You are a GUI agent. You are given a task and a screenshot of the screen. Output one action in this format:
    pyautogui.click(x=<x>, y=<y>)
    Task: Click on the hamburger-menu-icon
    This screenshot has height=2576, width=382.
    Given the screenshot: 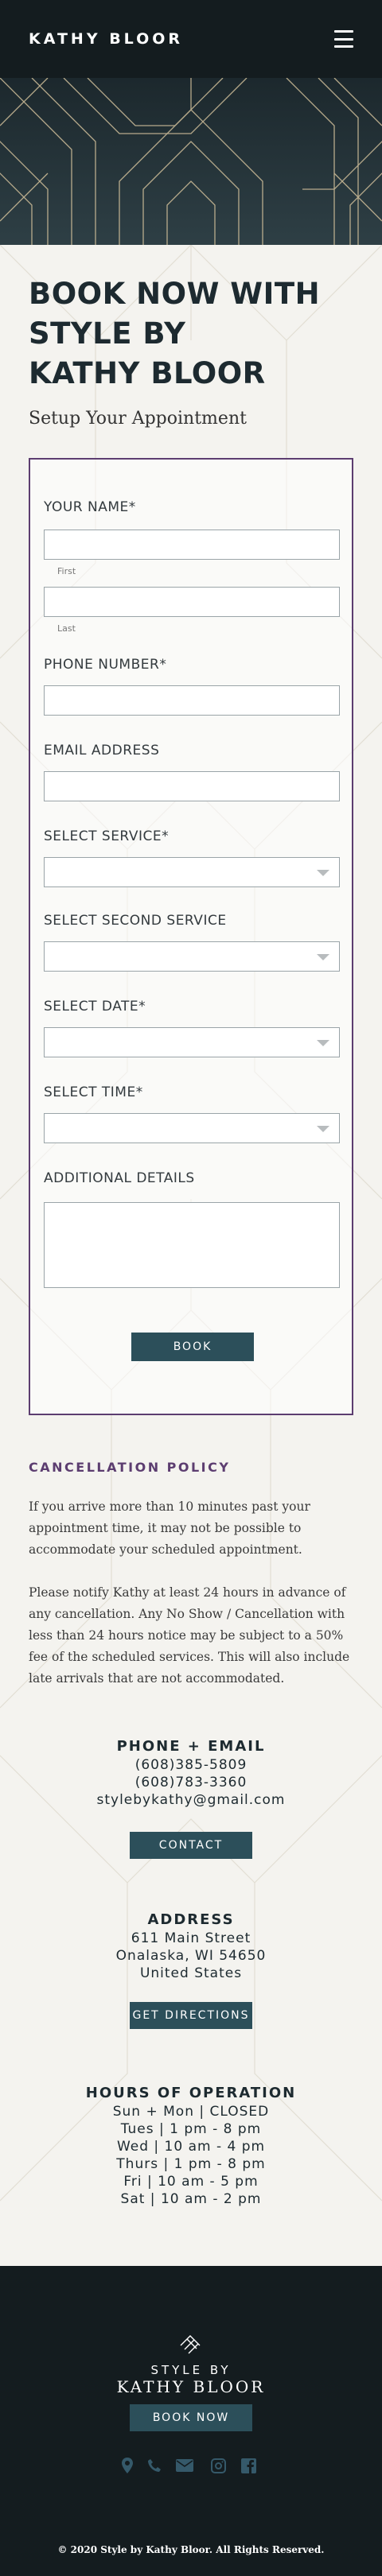 What is the action you would take?
    pyautogui.click(x=343, y=39)
    